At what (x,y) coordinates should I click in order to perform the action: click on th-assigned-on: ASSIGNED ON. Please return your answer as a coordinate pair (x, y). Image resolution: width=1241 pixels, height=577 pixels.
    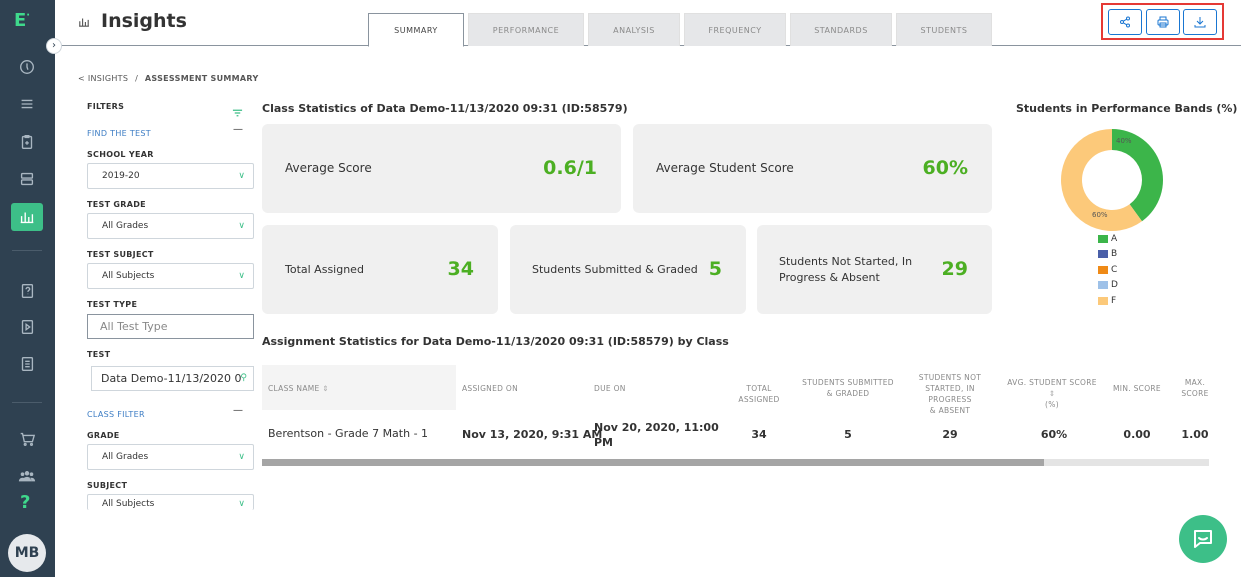
    Looking at the image, I should click on (490, 388).